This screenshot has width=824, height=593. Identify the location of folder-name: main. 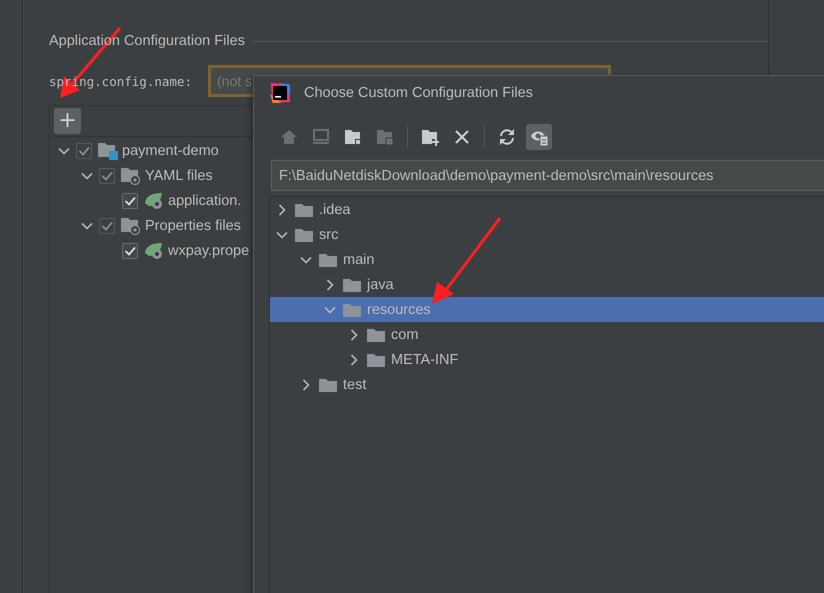
(358, 260).